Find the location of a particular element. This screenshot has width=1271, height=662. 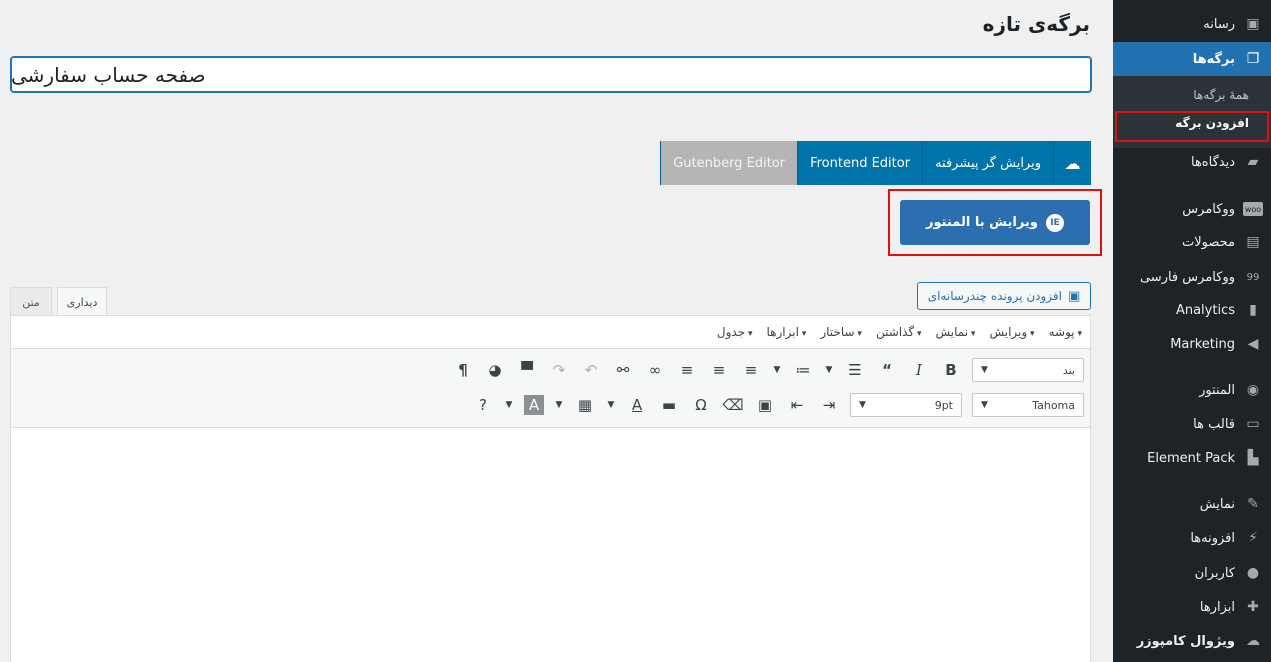

align-center-icon: ≡ is located at coordinates (719, 370).